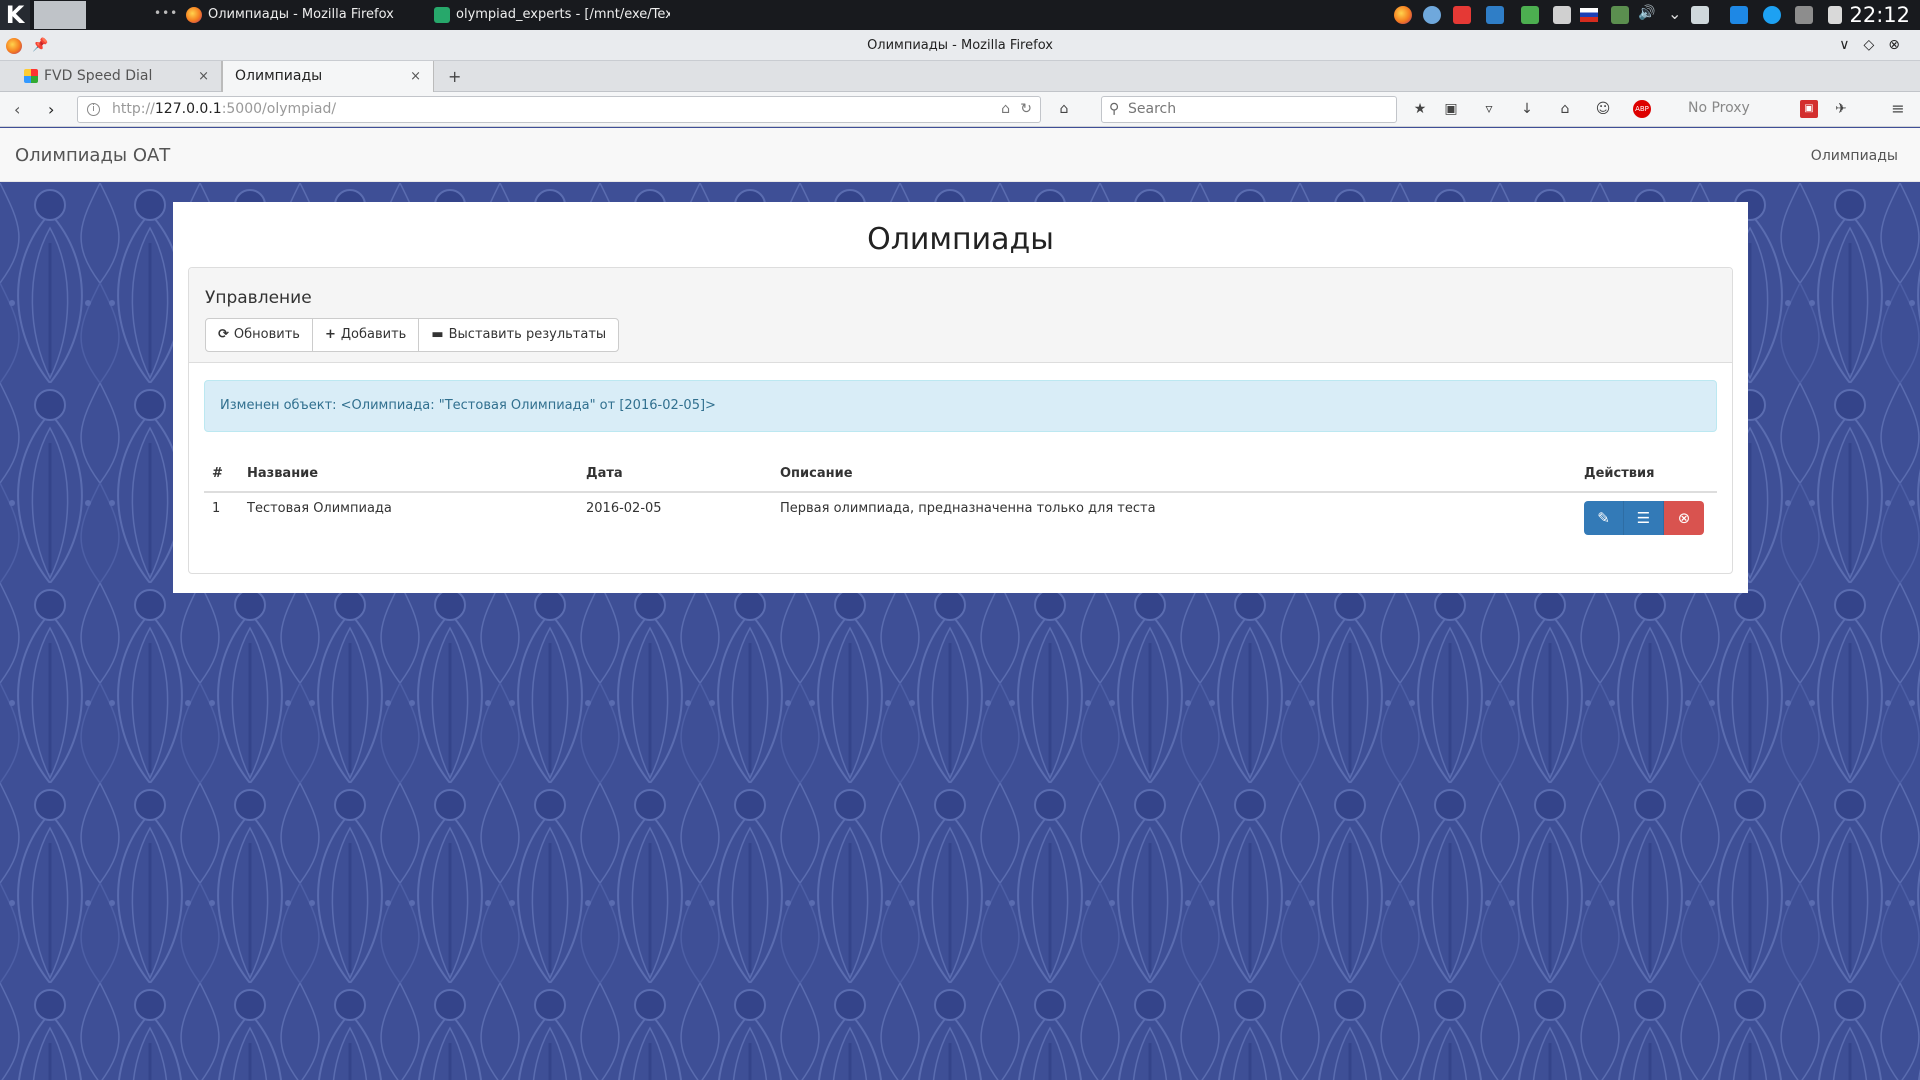 This screenshot has width=1920, height=1080. Describe the element at coordinates (1527, 109) in the screenshot. I see `downloads-icon: ↓` at that location.